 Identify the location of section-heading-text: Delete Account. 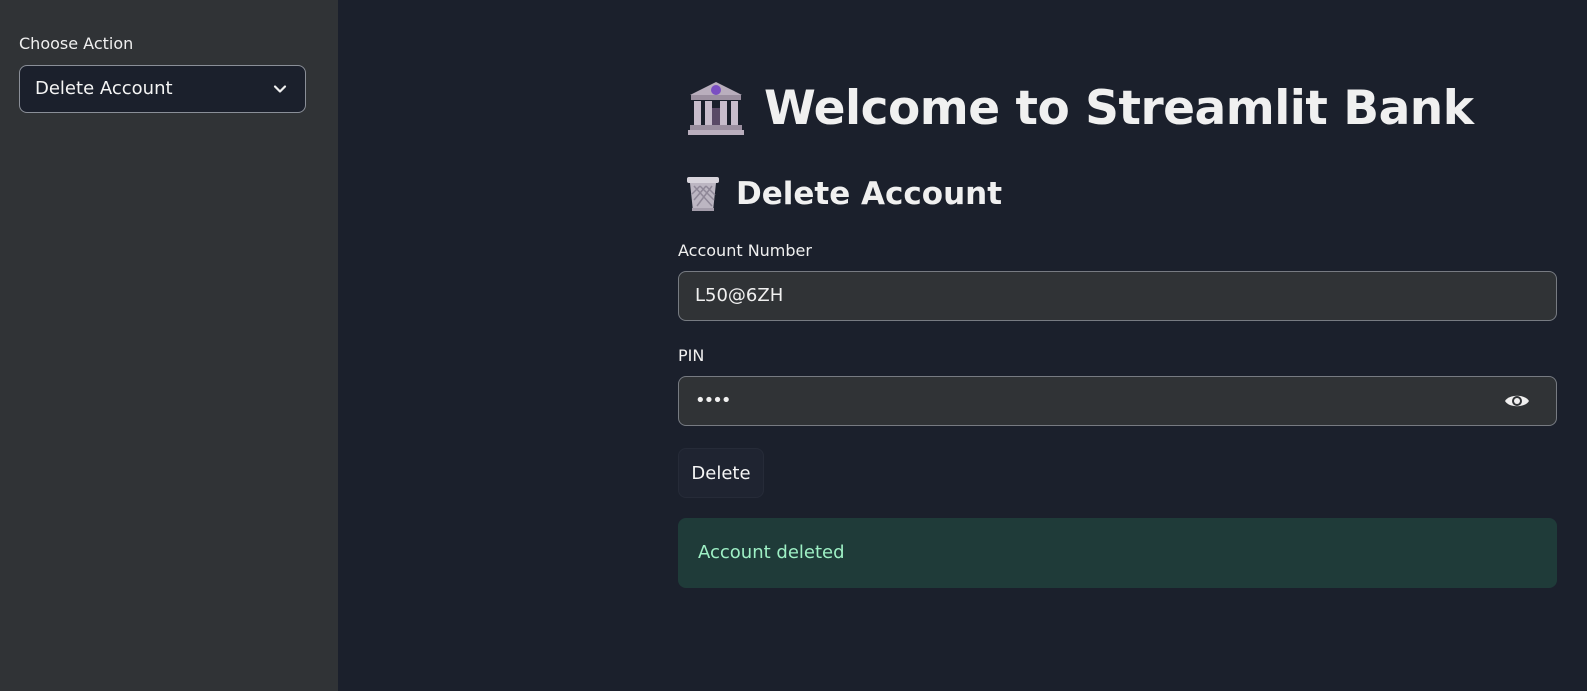
(869, 194).